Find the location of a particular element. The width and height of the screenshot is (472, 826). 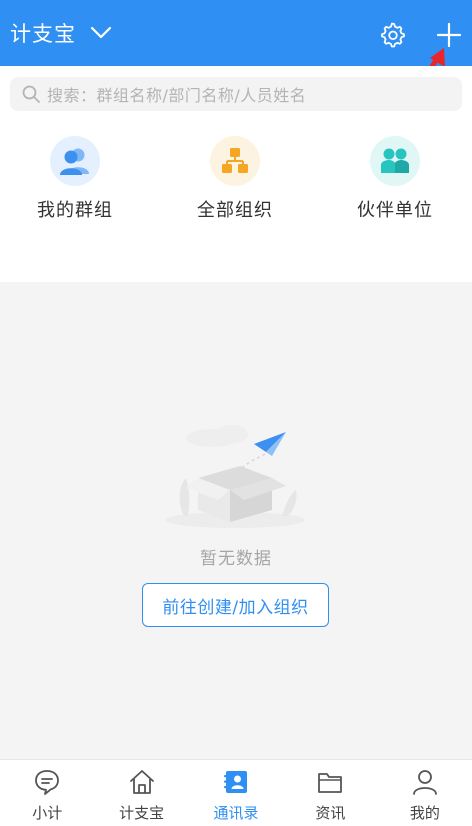

home-icon is located at coordinates (141, 782).